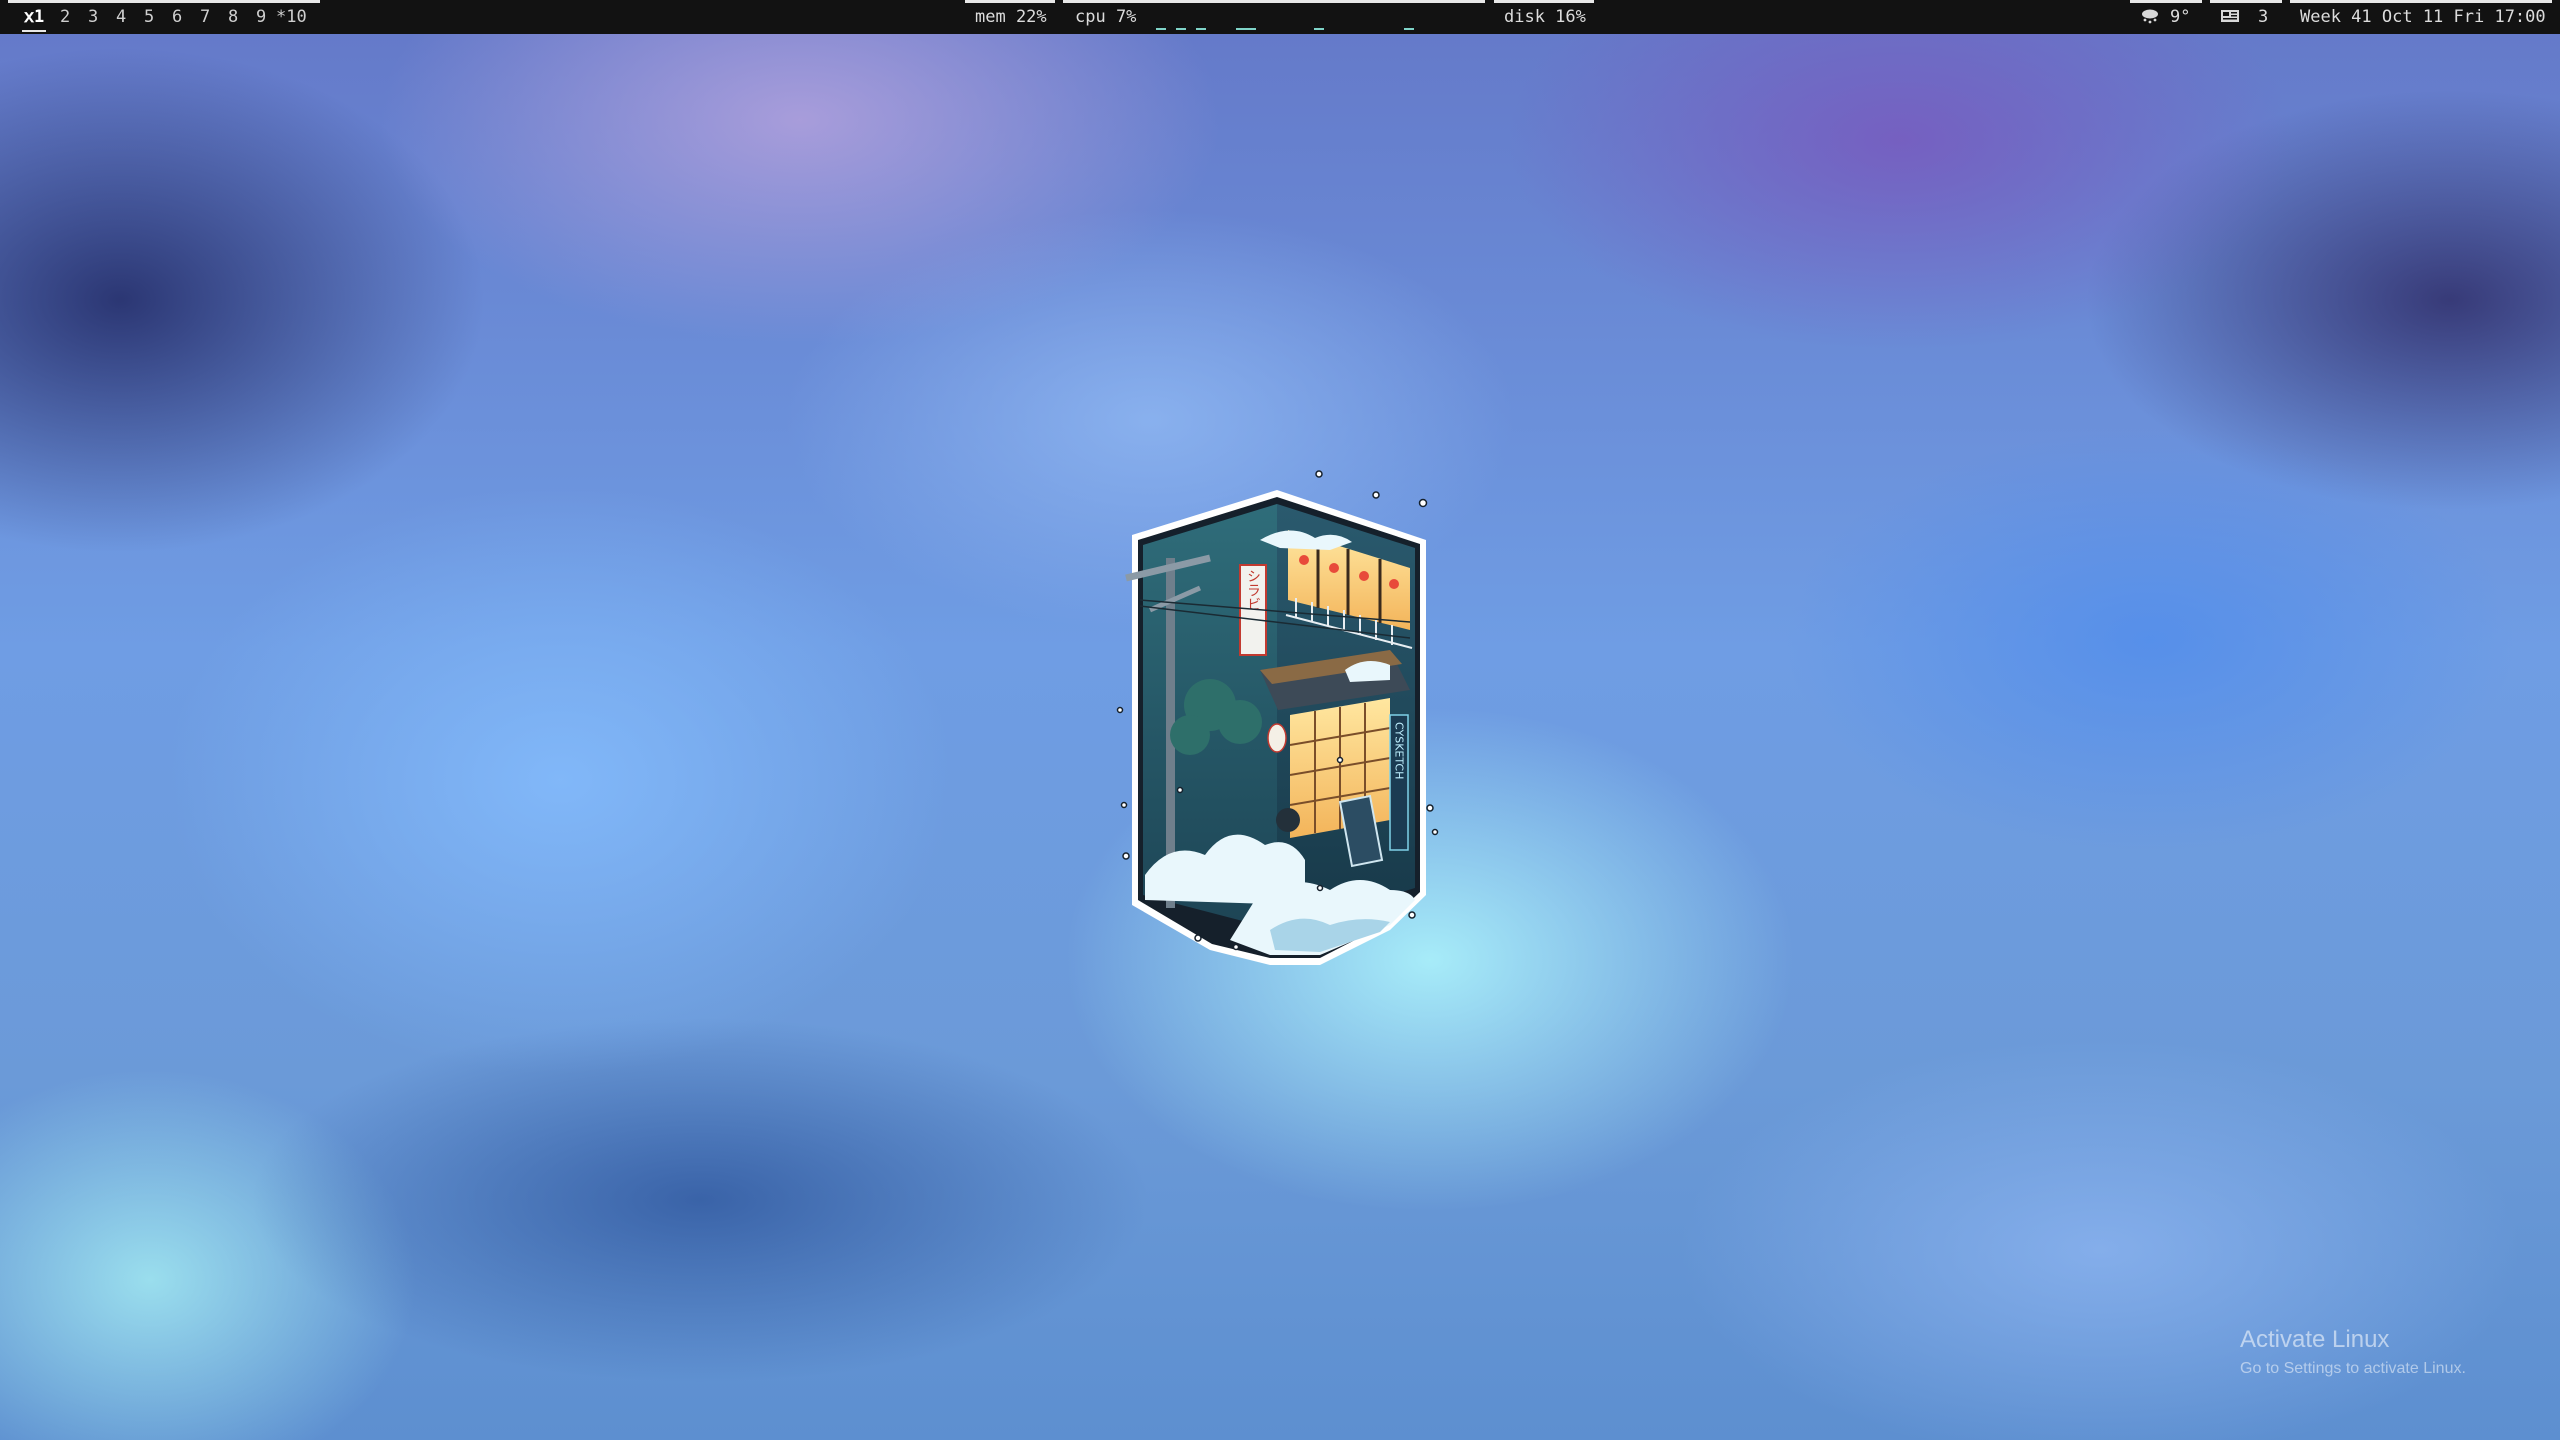 The width and height of the screenshot is (2560, 1440). I want to click on news-count: 3, so click(2263, 17).